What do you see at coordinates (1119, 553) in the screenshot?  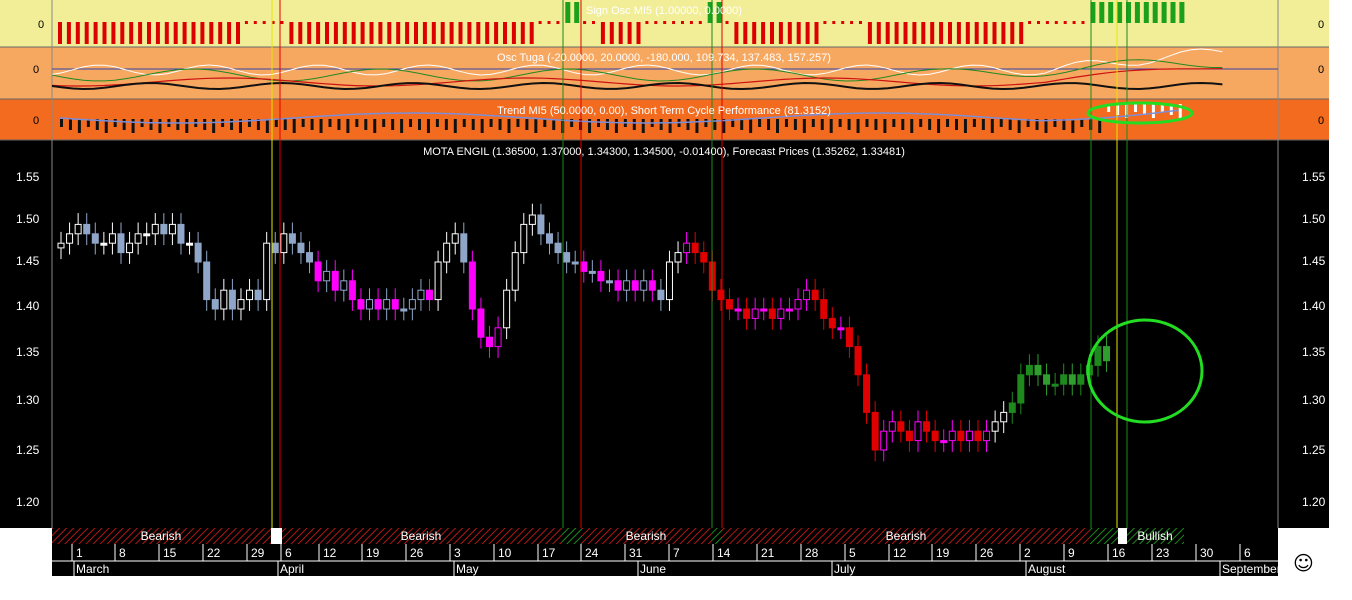 I see `date-tick-label: 16` at bounding box center [1119, 553].